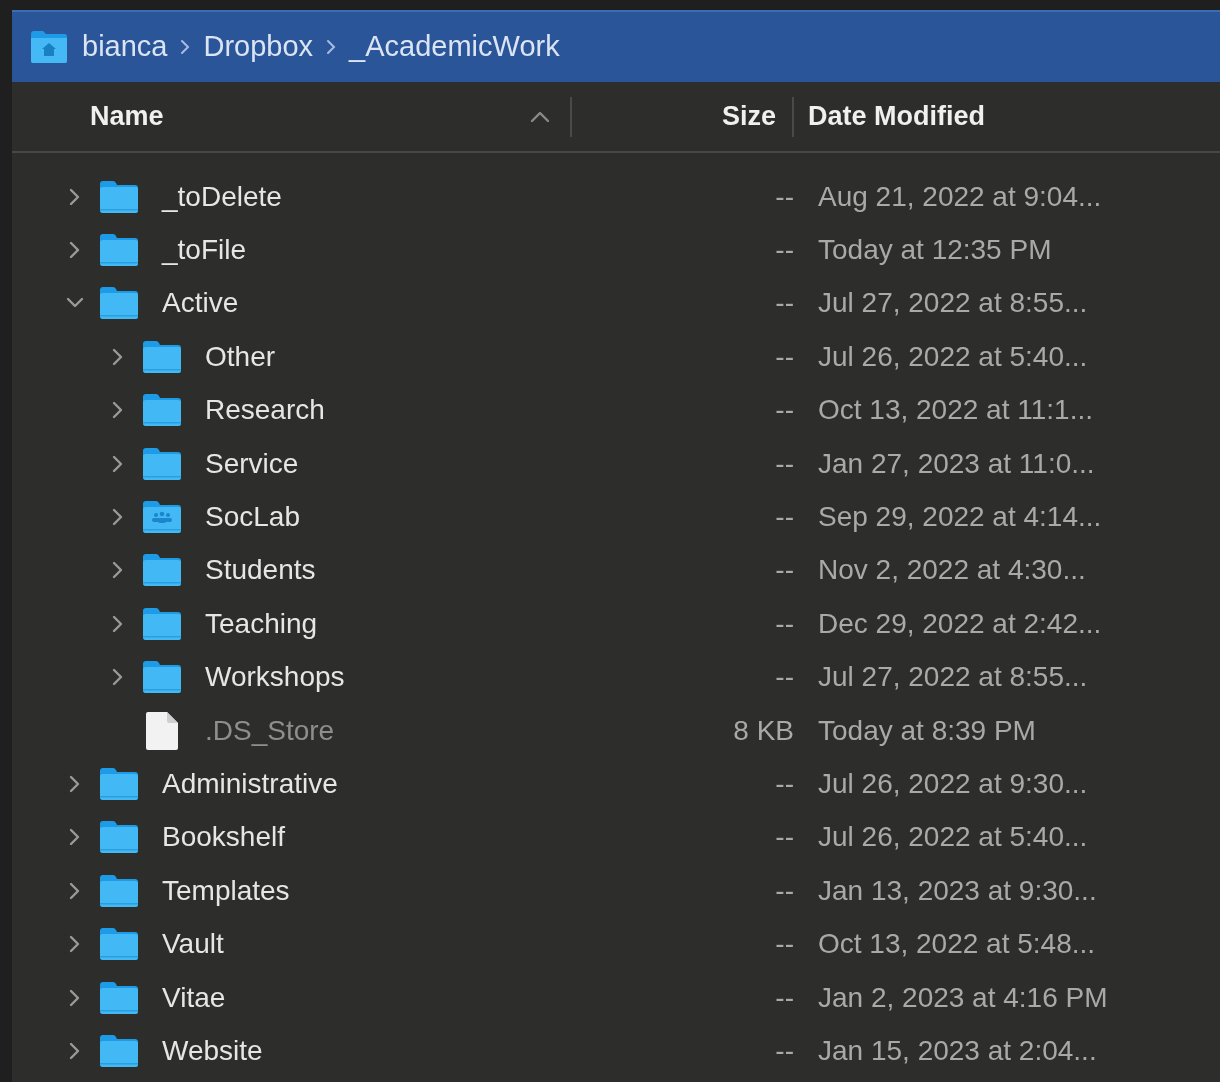  I want to click on file-row: _toFile -- Today at 12:35 PM, so click(616, 250).